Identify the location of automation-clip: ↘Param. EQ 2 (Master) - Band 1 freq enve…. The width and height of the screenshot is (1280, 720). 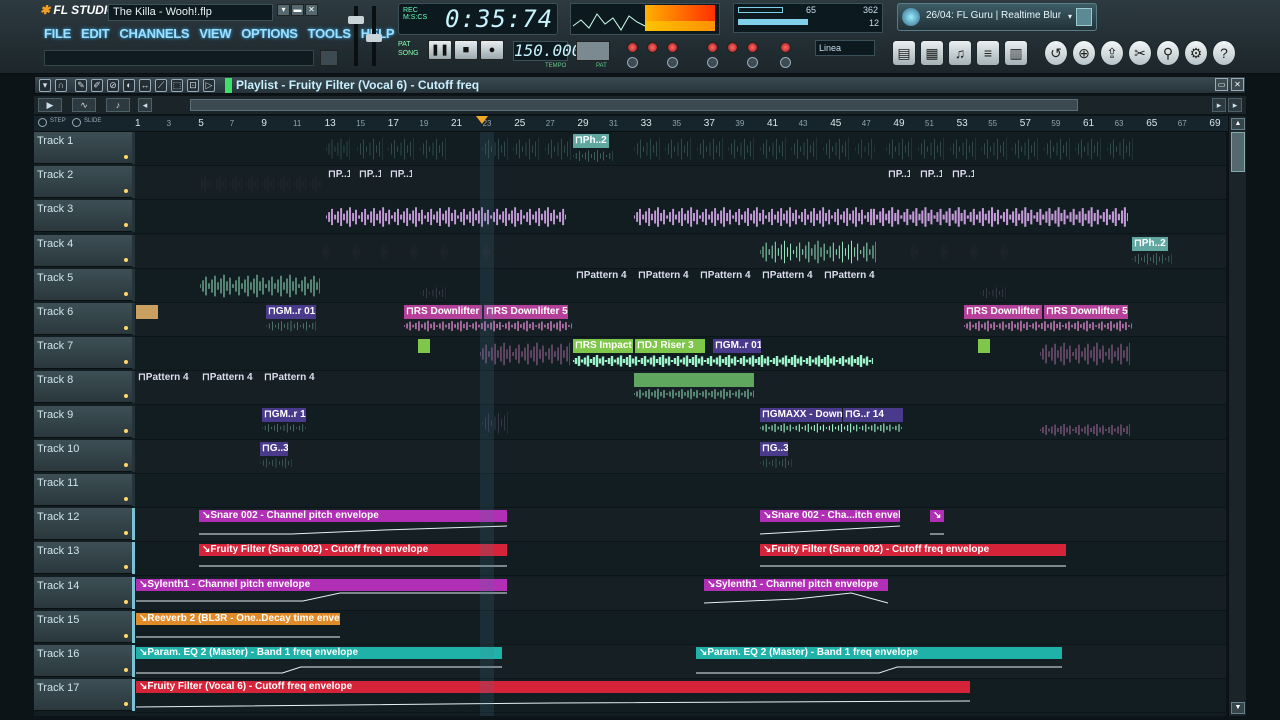
(879, 653).